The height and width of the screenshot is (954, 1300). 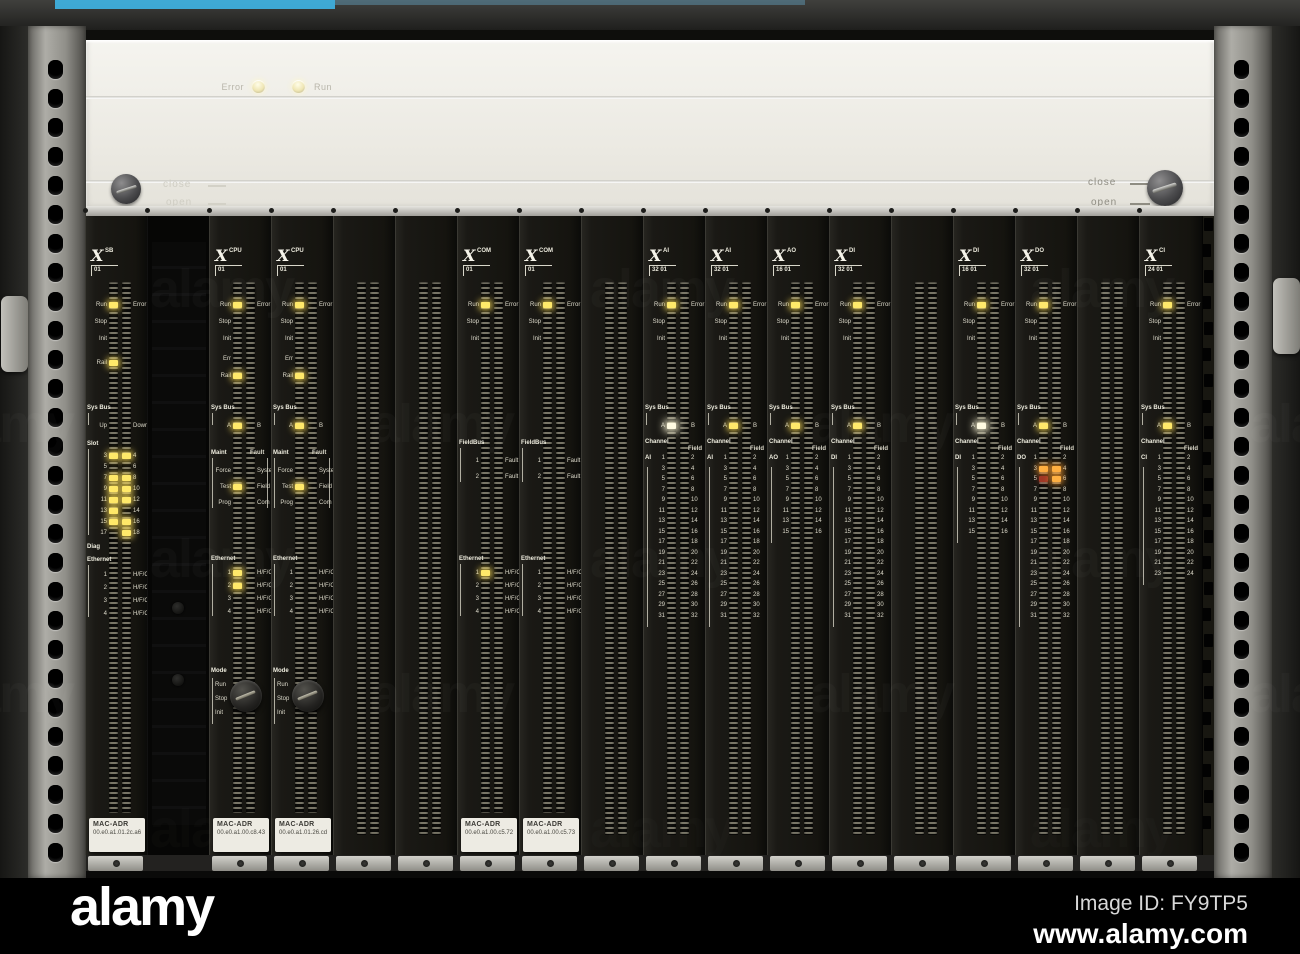 What do you see at coordinates (109, 251) in the screenshot?
I see `module-type-label: SB` at bounding box center [109, 251].